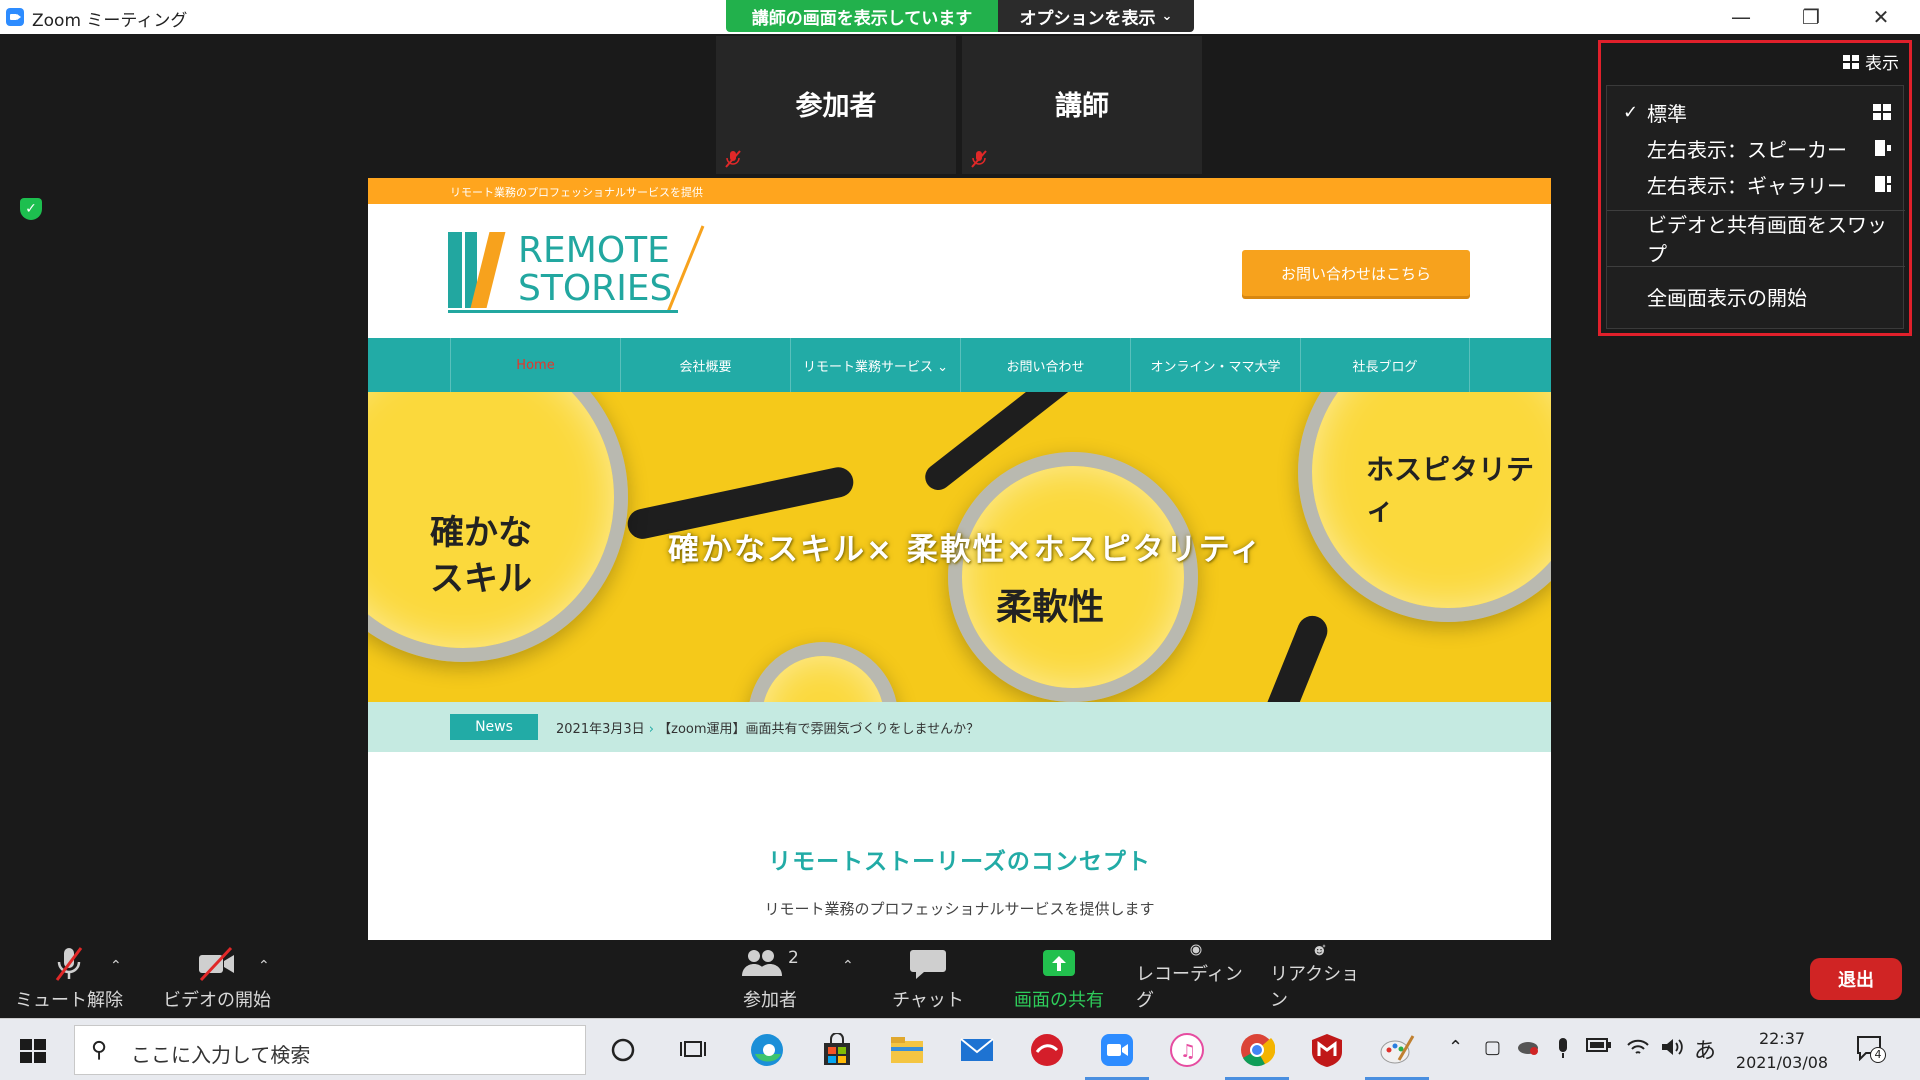  I want to click on mcafee-icon, so click(1327, 1050).